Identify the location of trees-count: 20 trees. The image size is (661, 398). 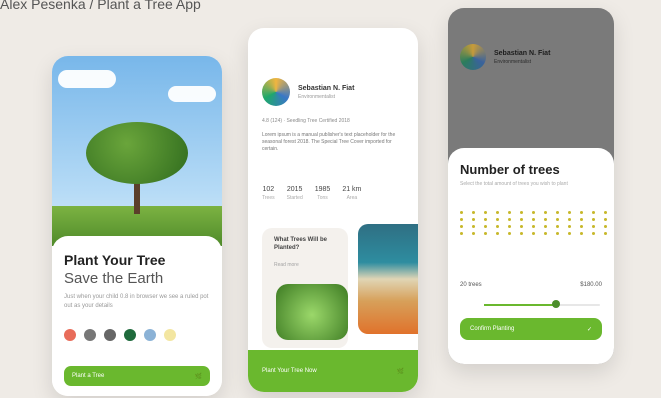
(471, 285).